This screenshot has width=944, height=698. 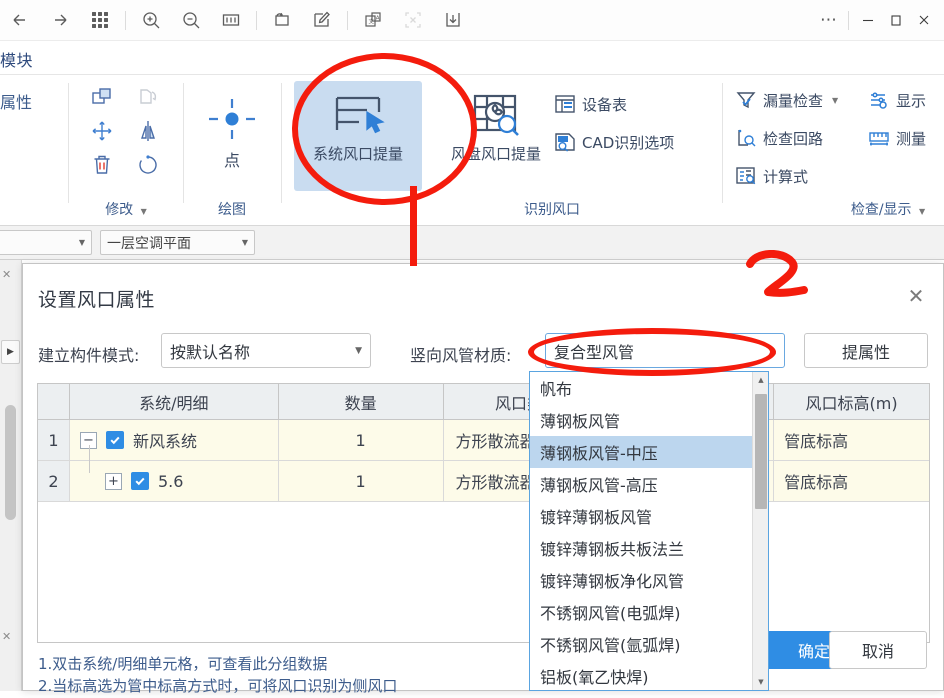 What do you see at coordinates (829, 20) in the screenshot?
I see `more-options-button: ⋯` at bounding box center [829, 20].